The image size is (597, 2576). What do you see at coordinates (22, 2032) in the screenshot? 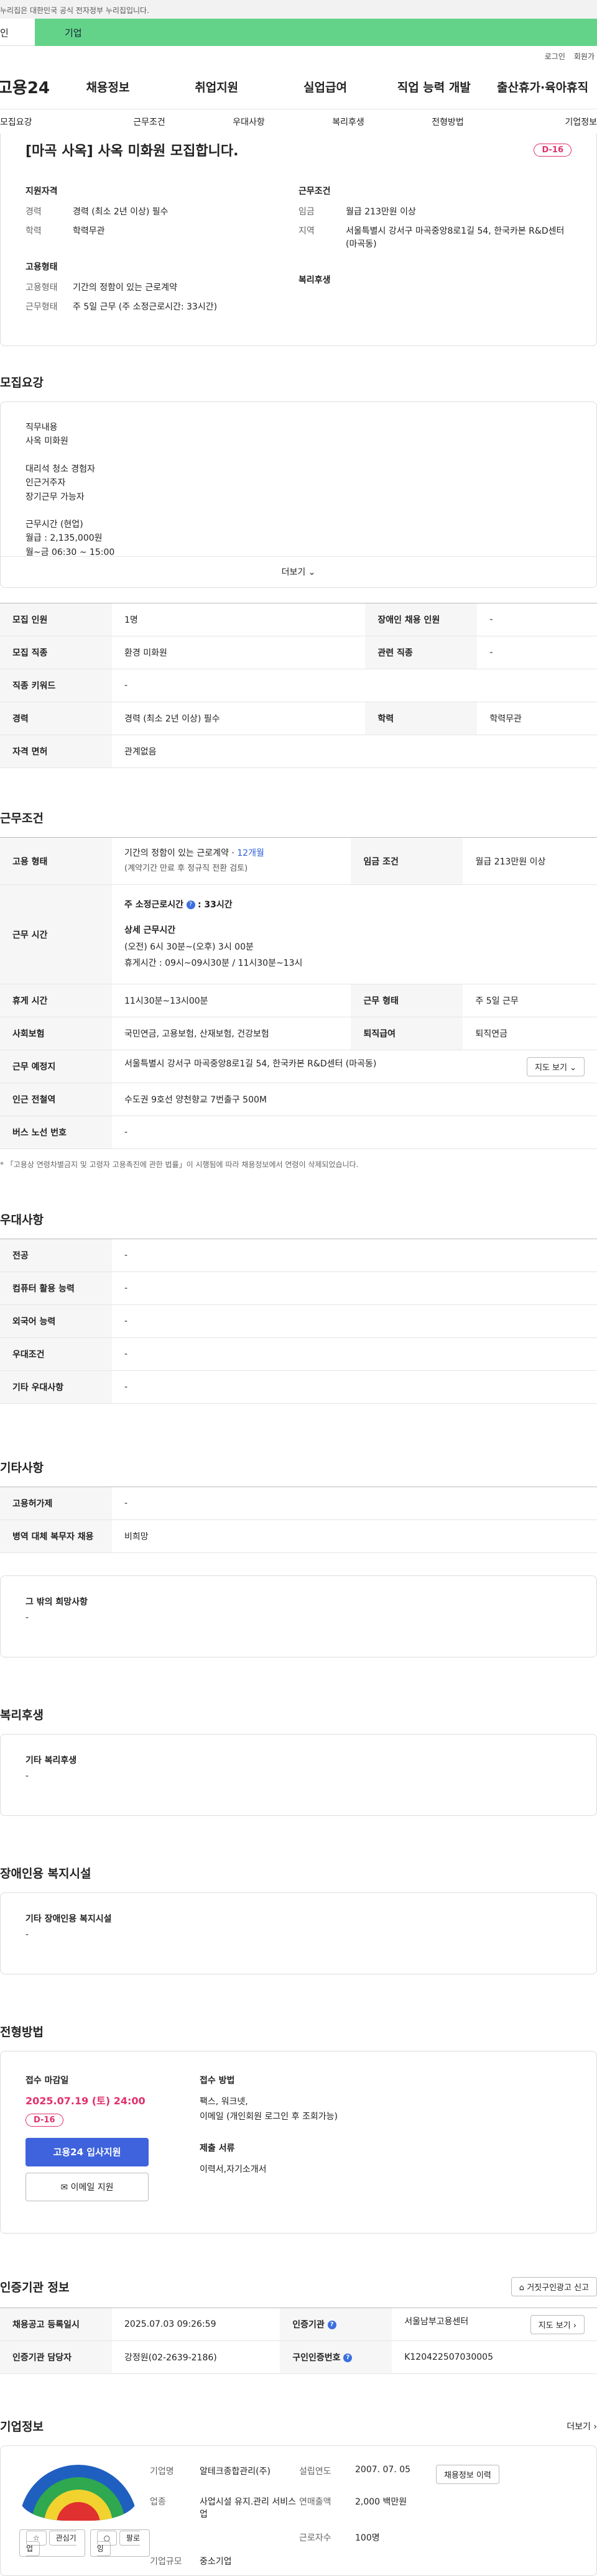
I see `process-title: 전형방법` at bounding box center [22, 2032].